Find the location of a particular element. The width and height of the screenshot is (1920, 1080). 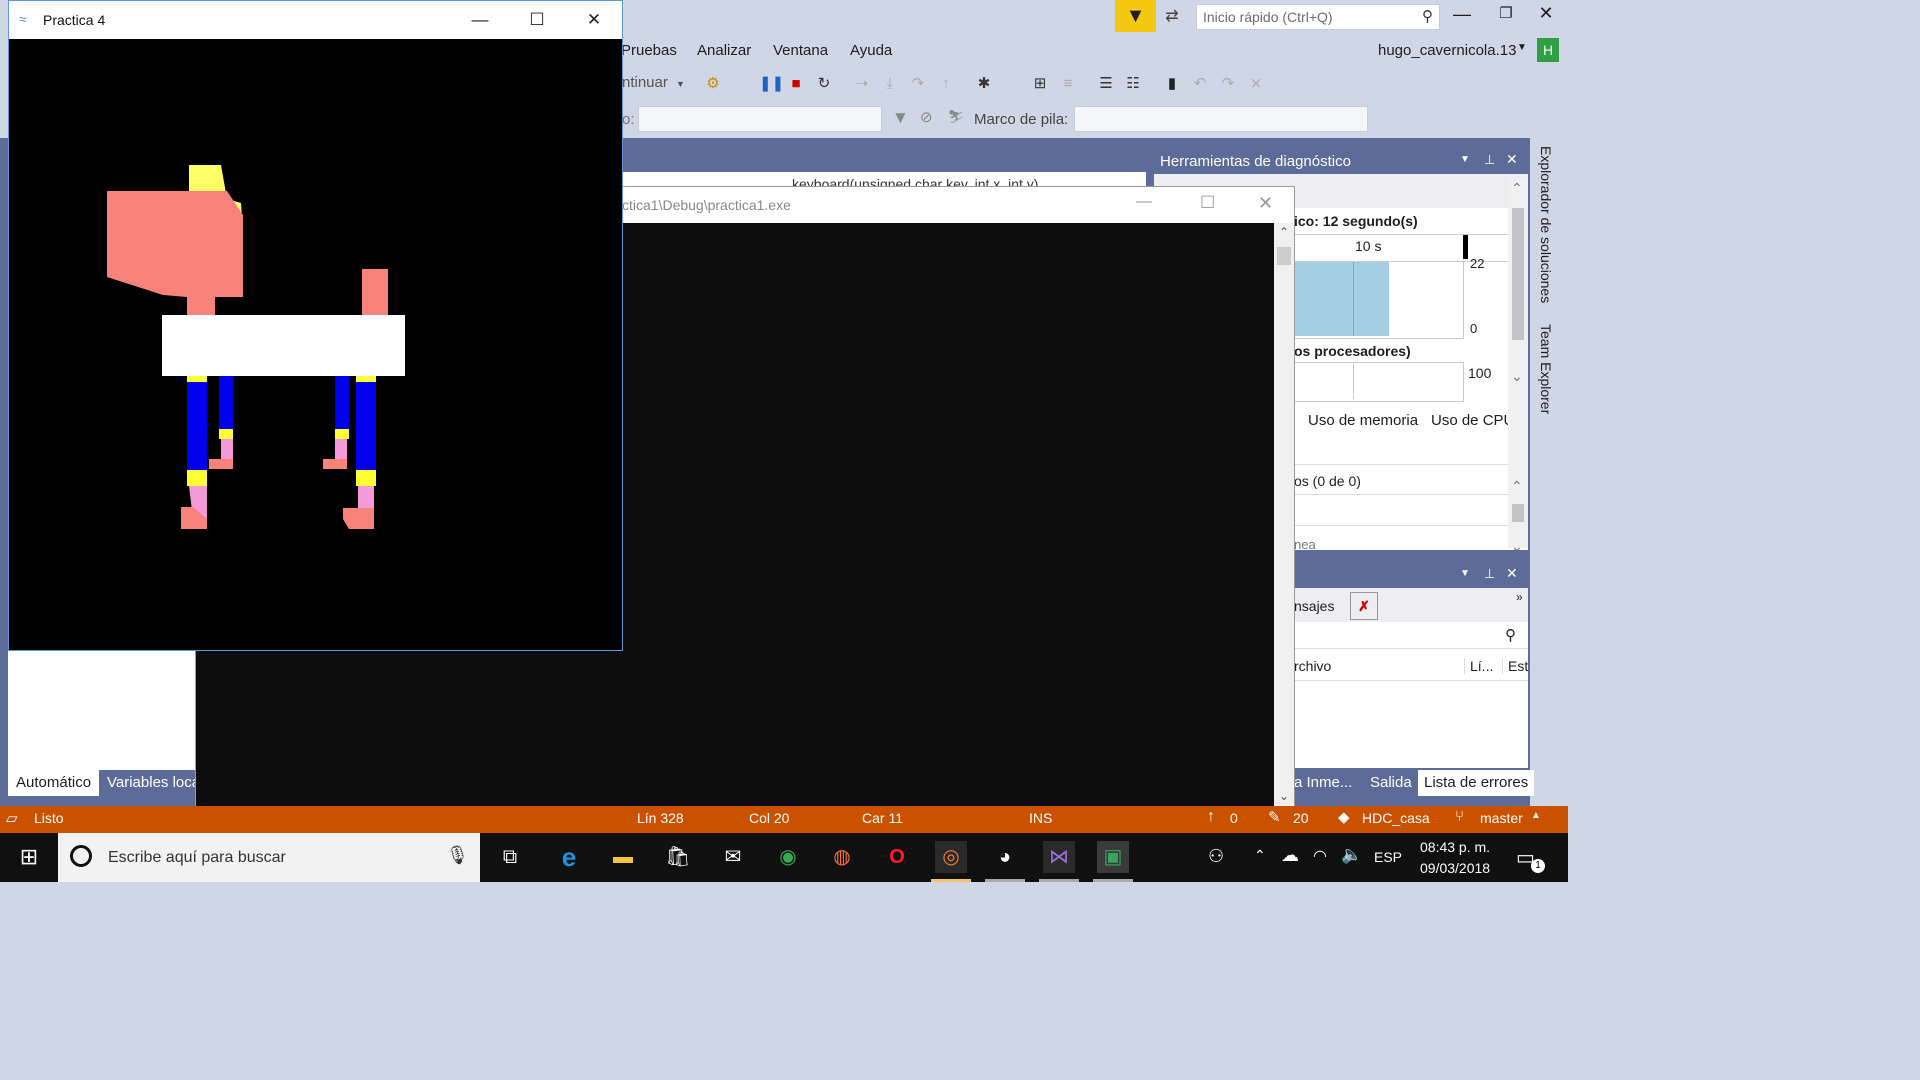

stack-frame-dropdown is located at coordinates (1221, 119).